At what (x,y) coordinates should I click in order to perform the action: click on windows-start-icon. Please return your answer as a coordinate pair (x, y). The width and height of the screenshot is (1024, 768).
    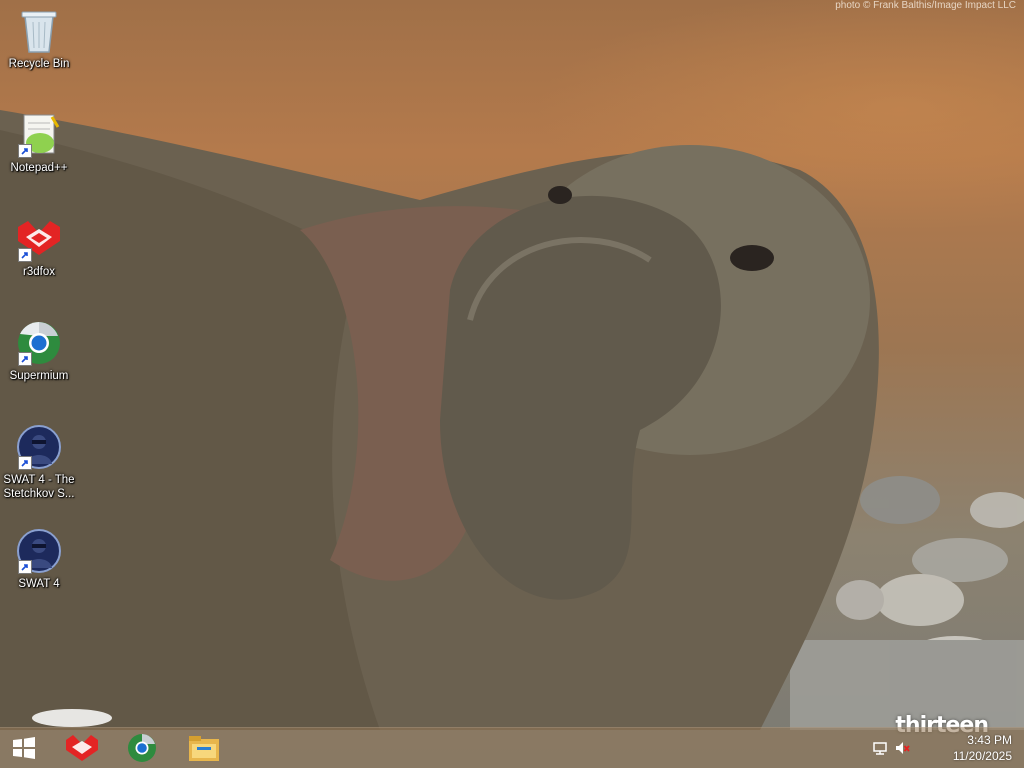
    Looking at the image, I should click on (24, 748).